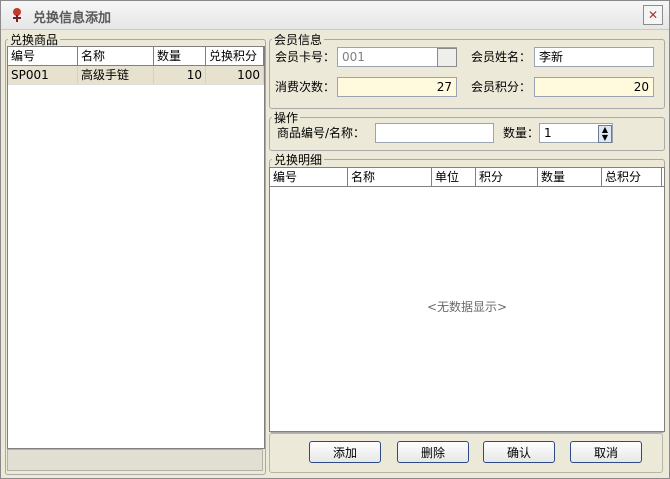 The image size is (670, 479). What do you see at coordinates (321, 133) in the screenshot?
I see `product-label: 商品编号/名称：` at bounding box center [321, 133].